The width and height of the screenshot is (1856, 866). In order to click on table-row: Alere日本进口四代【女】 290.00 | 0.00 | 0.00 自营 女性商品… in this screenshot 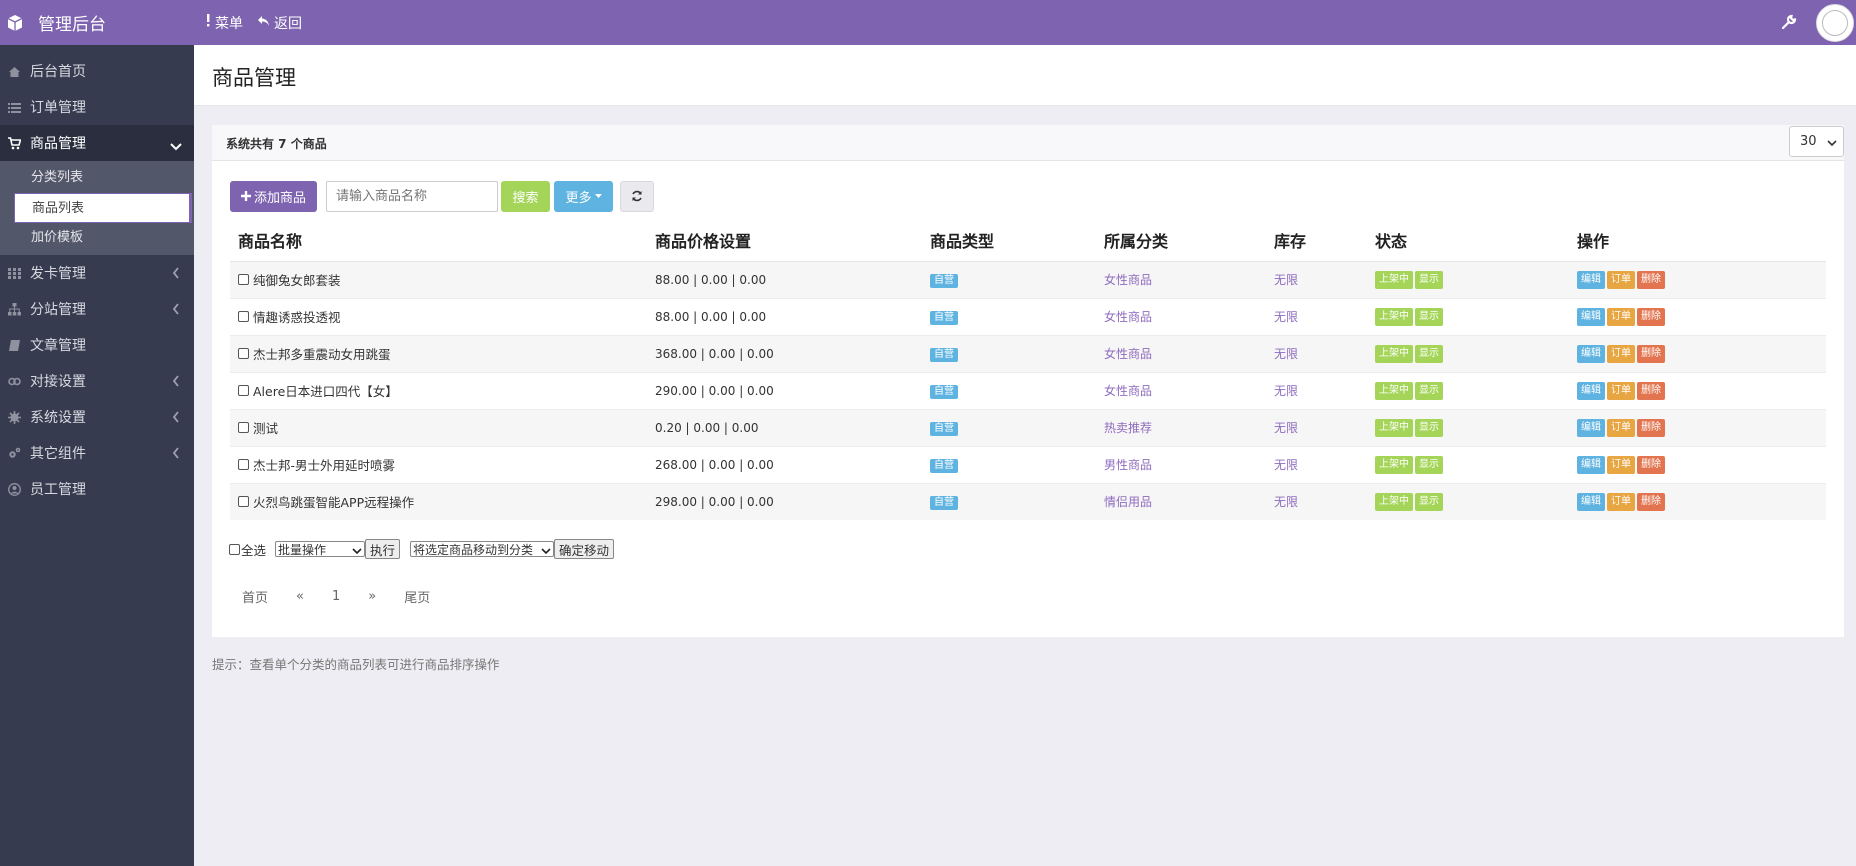, I will do `click(1028, 390)`.